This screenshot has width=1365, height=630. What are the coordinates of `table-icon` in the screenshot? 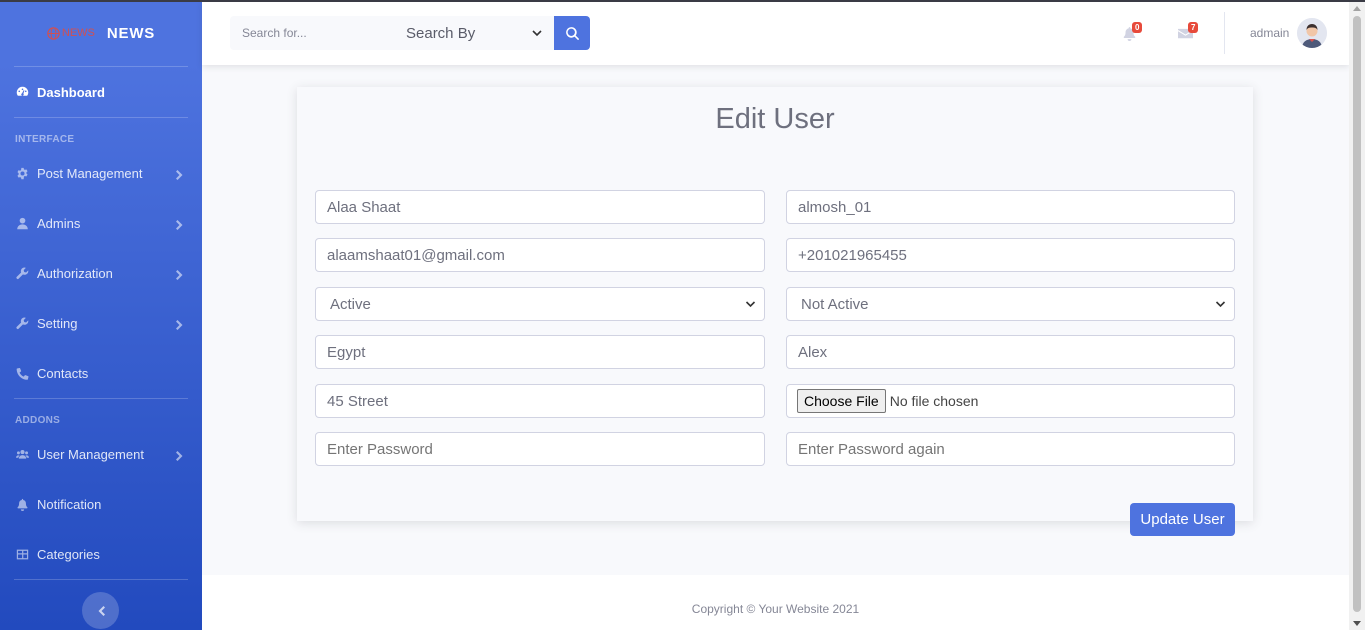 It's located at (22, 554).